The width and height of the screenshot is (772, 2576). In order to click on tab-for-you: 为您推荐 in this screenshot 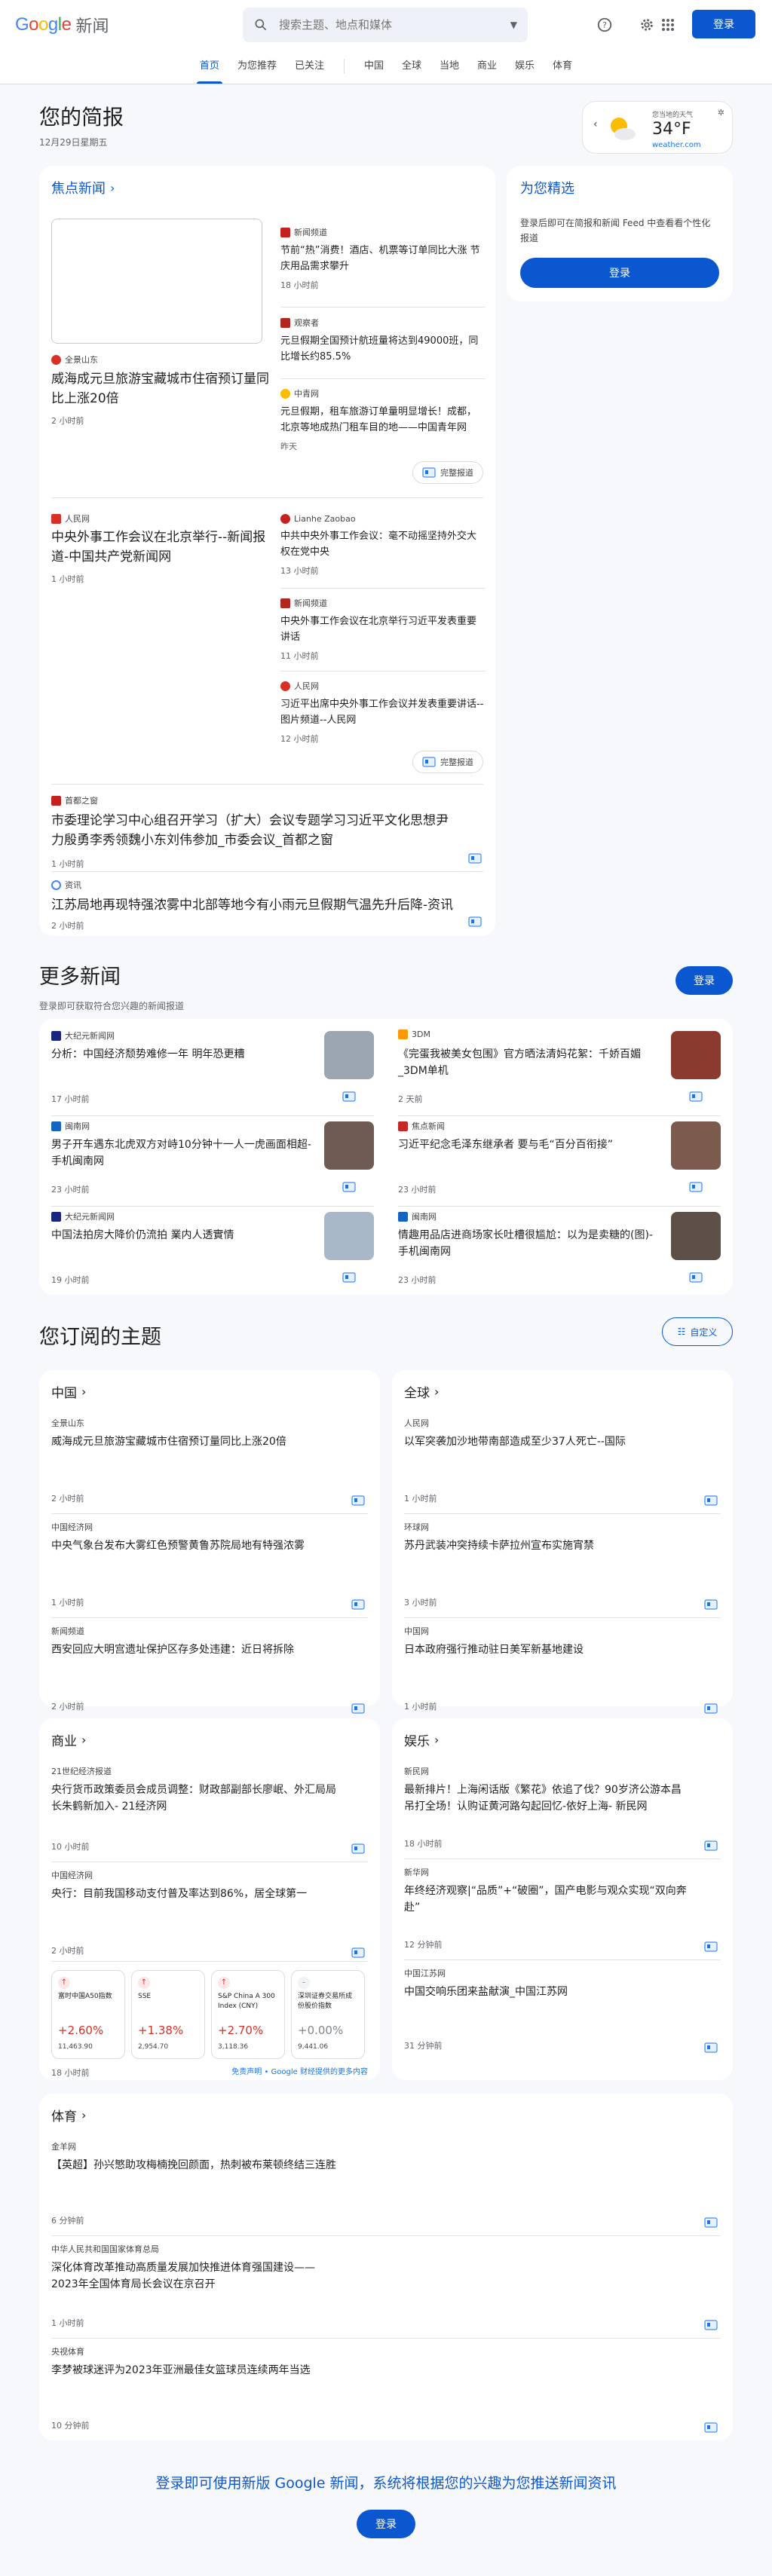, I will do `click(257, 66)`.